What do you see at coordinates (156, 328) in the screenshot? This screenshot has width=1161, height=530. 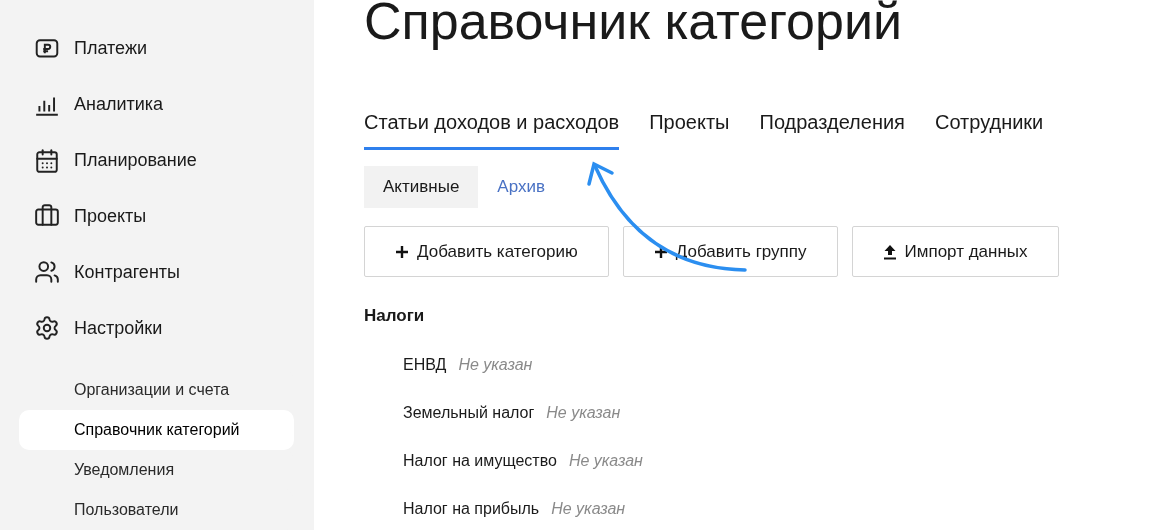 I see `sidebar-item: Настройки` at bounding box center [156, 328].